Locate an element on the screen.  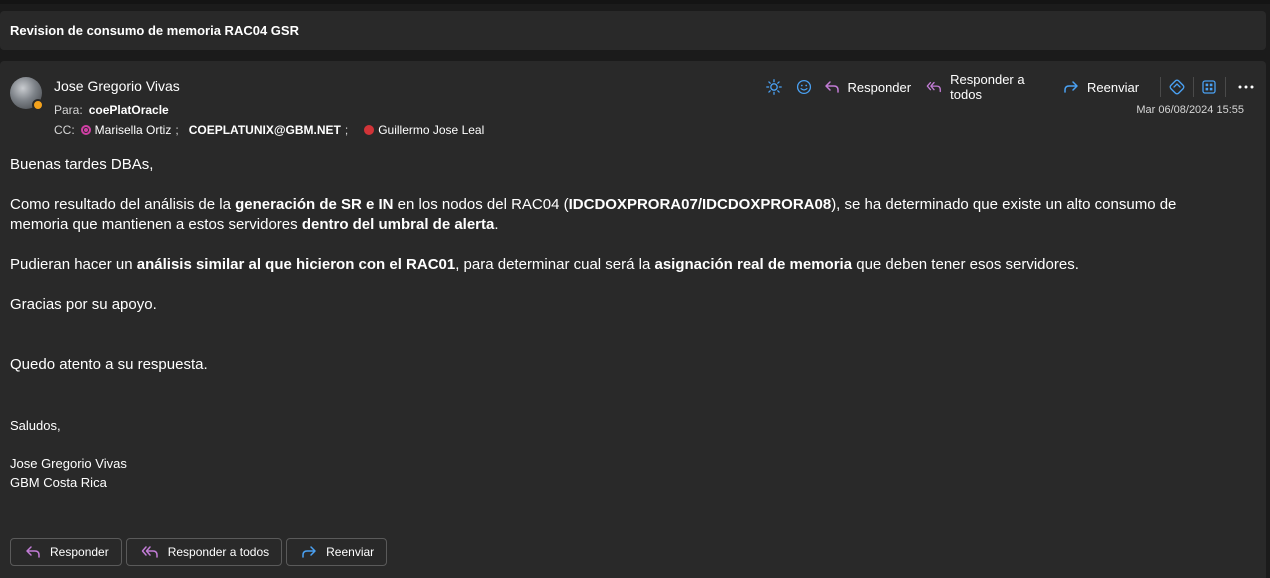
presence-away-icon is located at coordinates (38, 105).